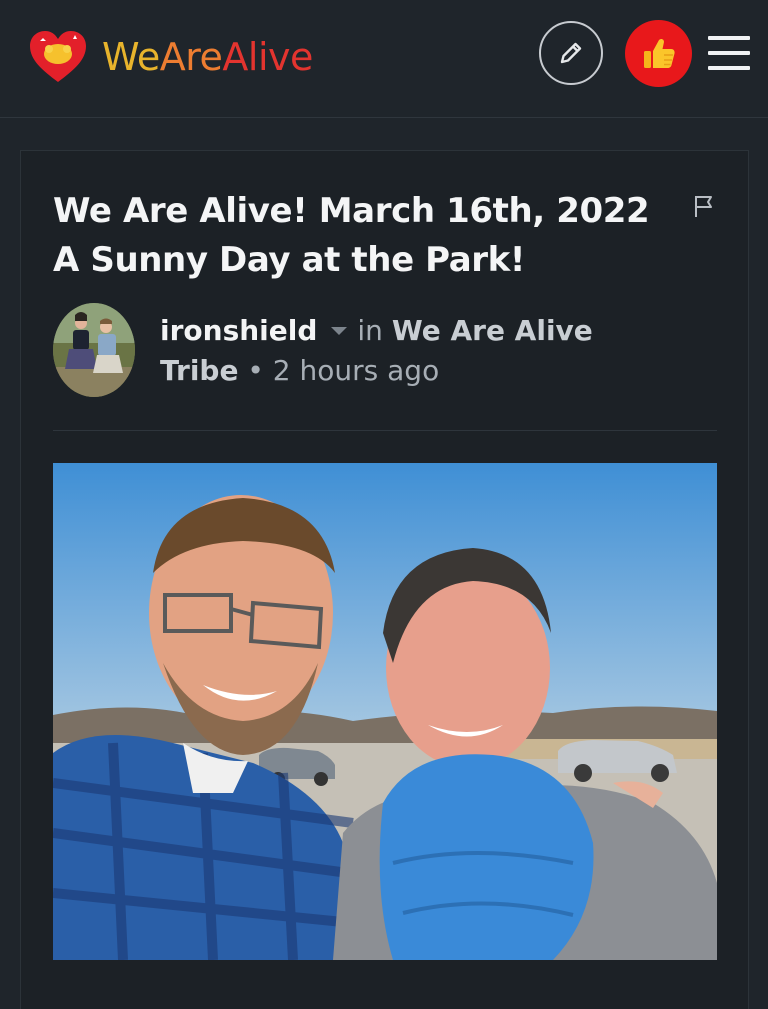  What do you see at coordinates (704, 206) in the screenshot?
I see `flag-icon` at bounding box center [704, 206].